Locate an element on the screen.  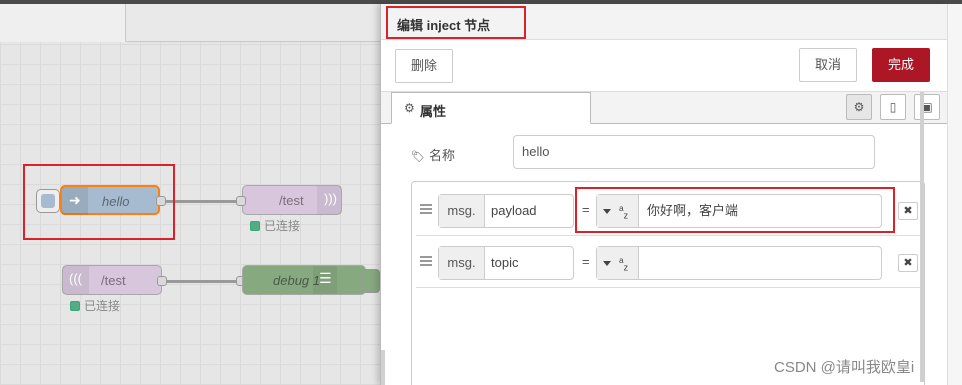
workspace-tab is located at coordinates (63, 23).